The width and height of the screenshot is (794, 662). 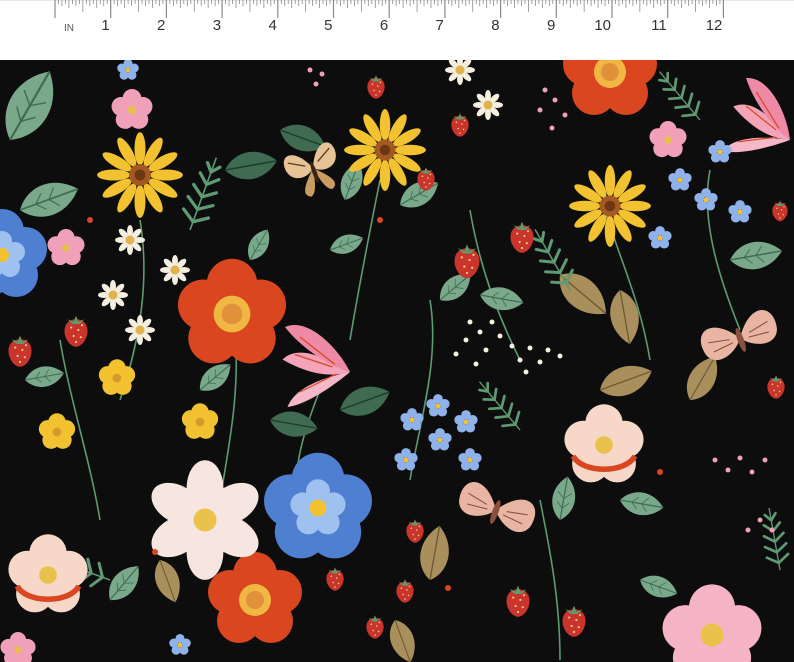 What do you see at coordinates (161, 25) in the screenshot?
I see `ruler-number: 2` at bounding box center [161, 25].